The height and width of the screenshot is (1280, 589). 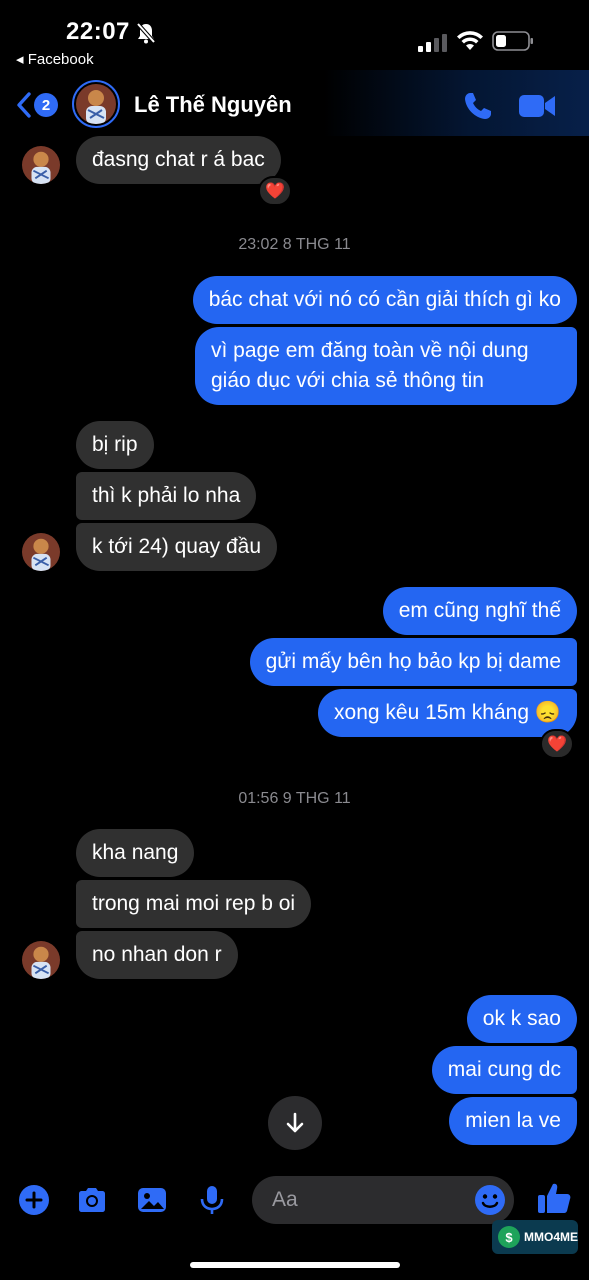 I want to click on incoming-message: bị rip, so click(x=115, y=445).